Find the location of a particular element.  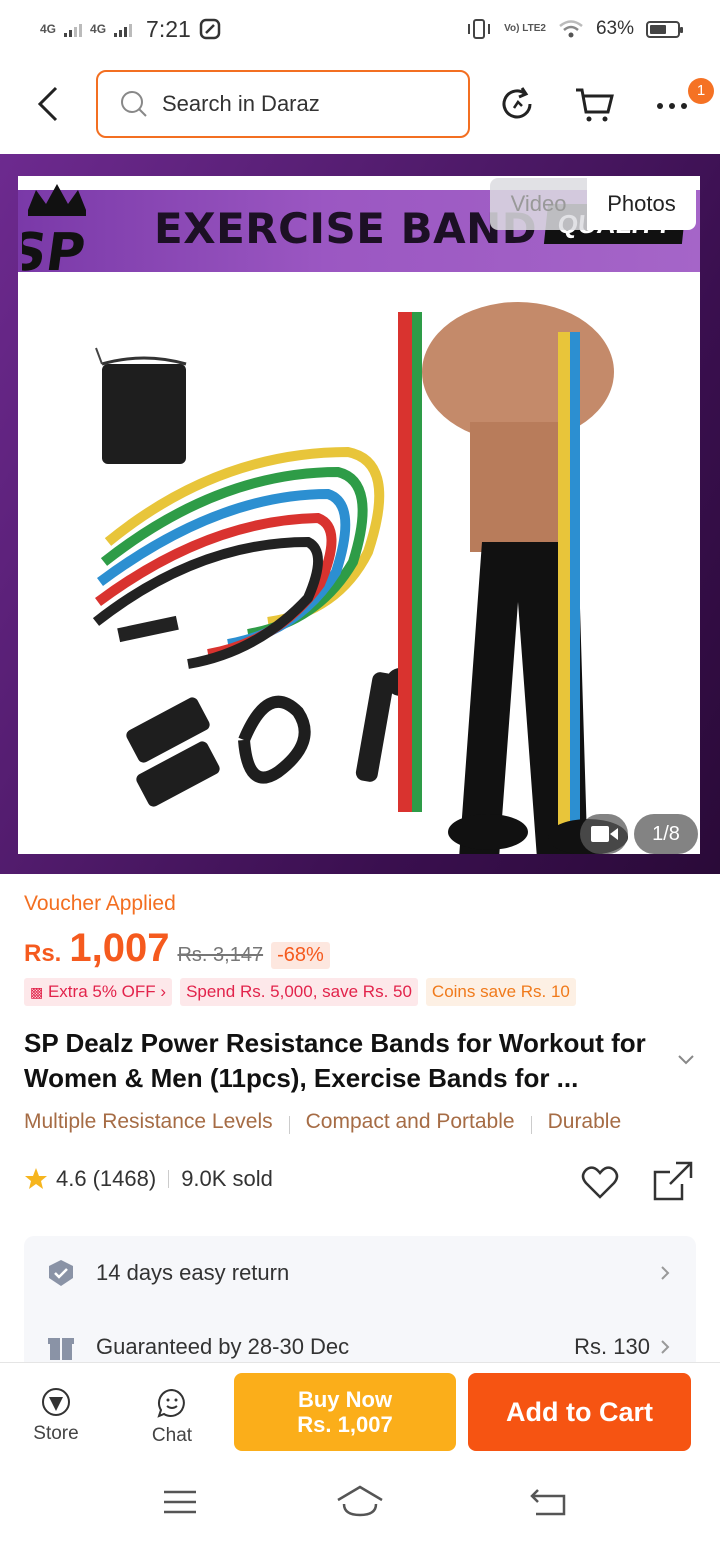

chevron-right-icon: › is located at coordinates (163, 991).